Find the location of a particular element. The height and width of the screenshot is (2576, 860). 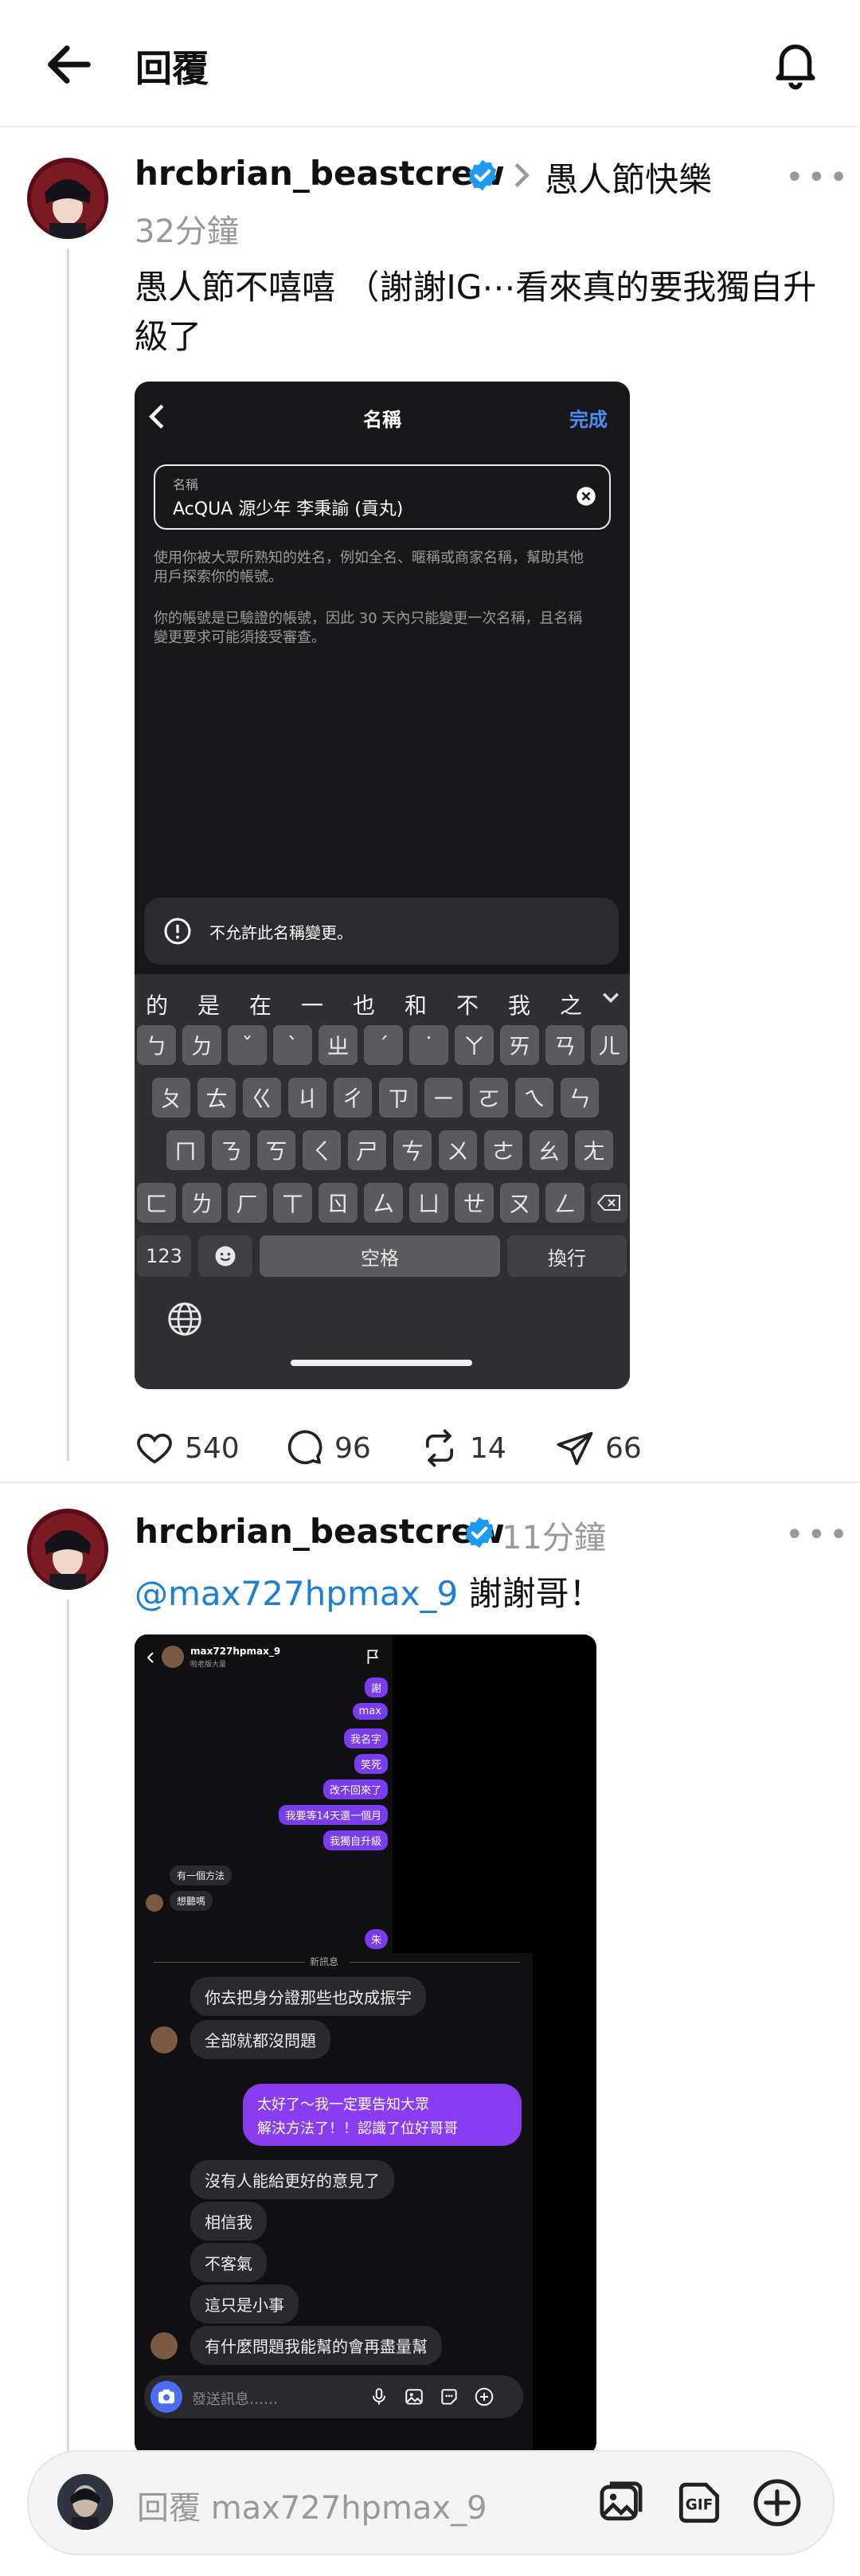

message-bubble: 全部就都沒問題 is located at coordinates (260, 2039).